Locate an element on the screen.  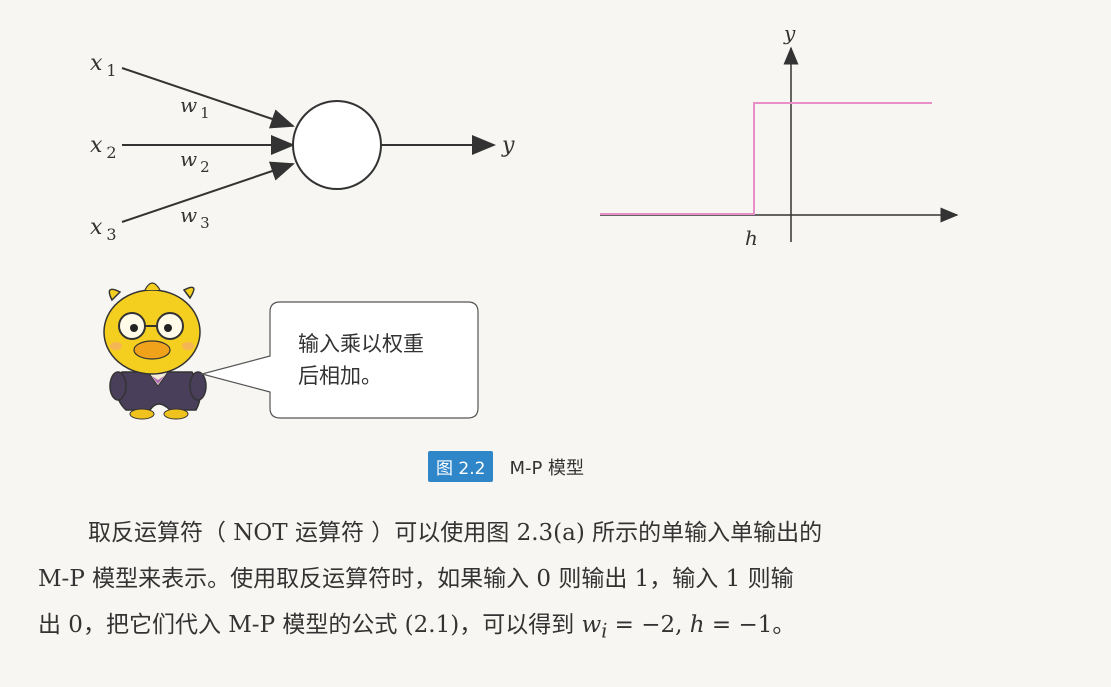
neuron-node is located at coordinates (337, 145).